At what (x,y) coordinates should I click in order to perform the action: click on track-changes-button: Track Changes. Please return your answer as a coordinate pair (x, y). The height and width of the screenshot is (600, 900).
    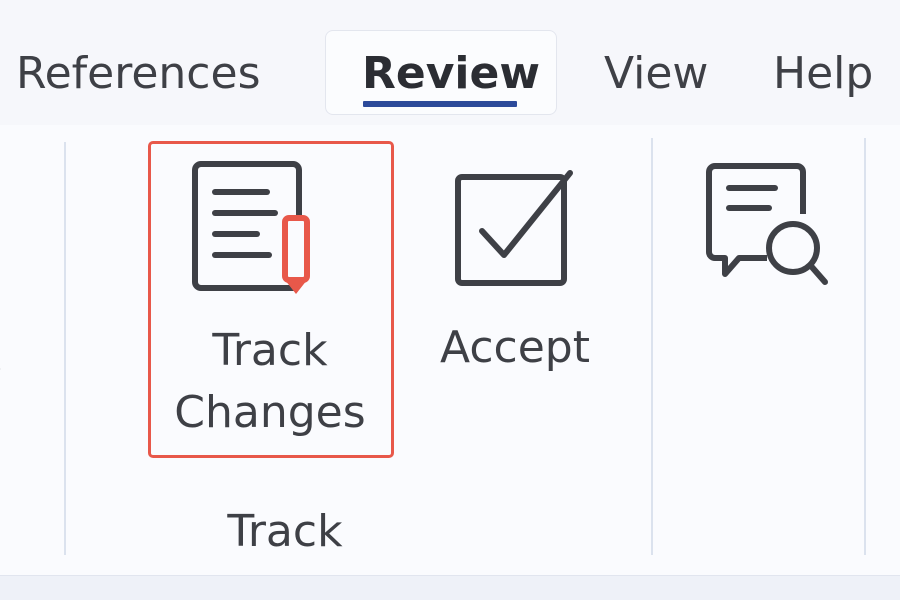
    Looking at the image, I should click on (271, 299).